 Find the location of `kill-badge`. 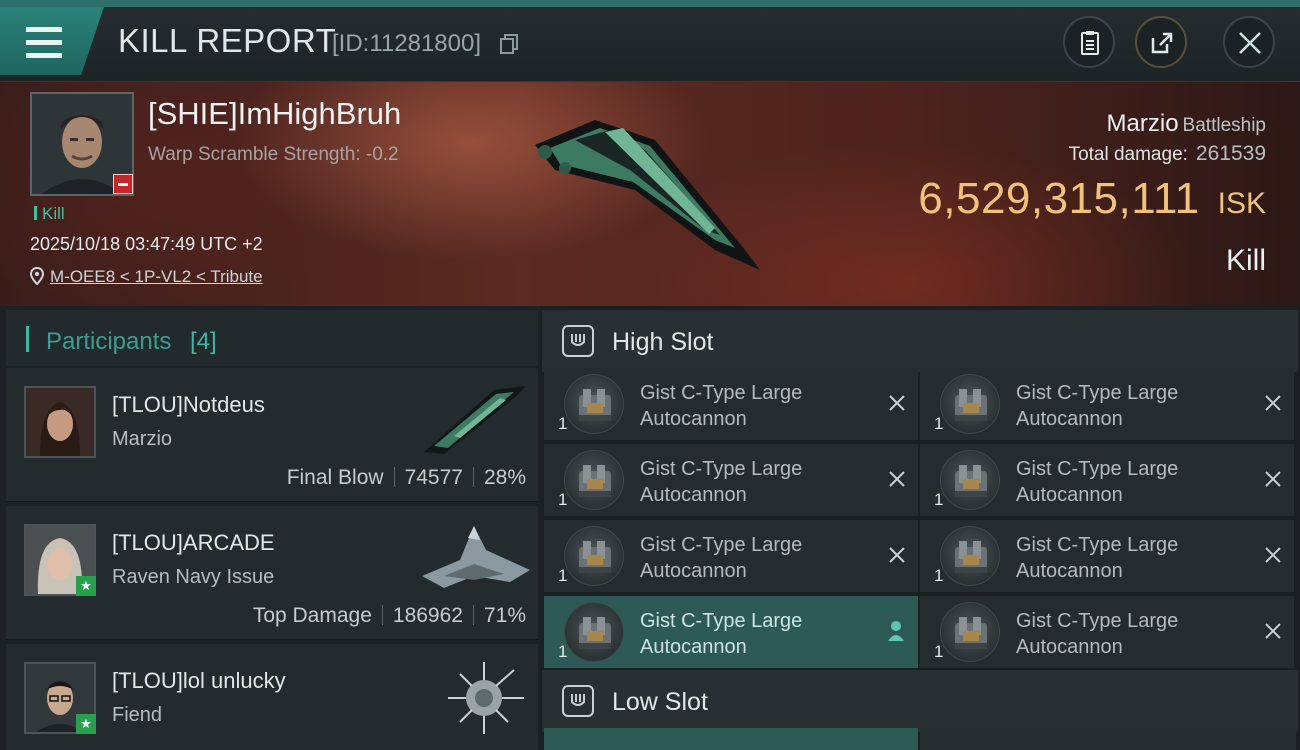

kill-badge is located at coordinates (123, 184).